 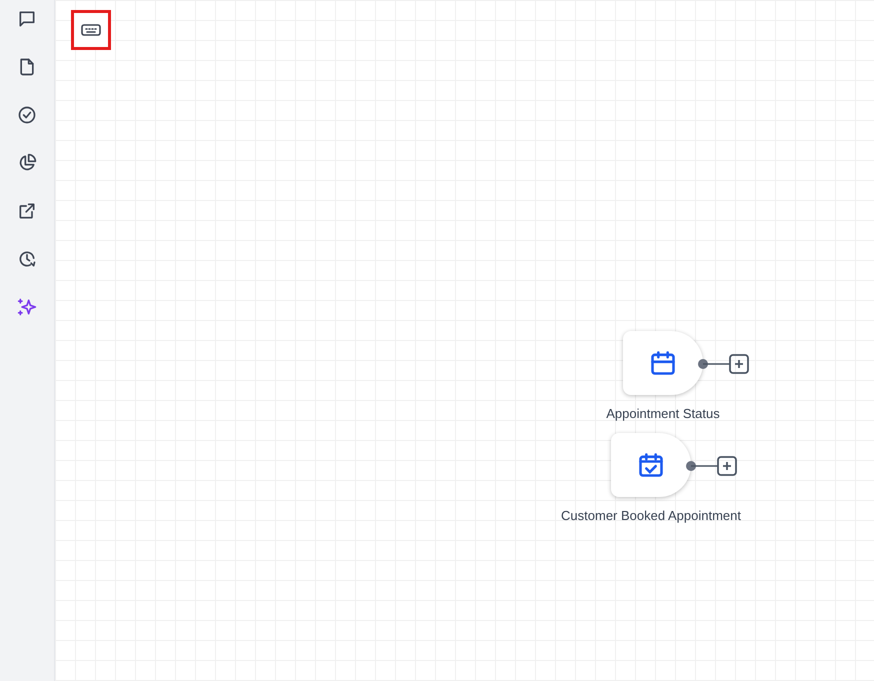 I want to click on calendar-icon, so click(x=663, y=363).